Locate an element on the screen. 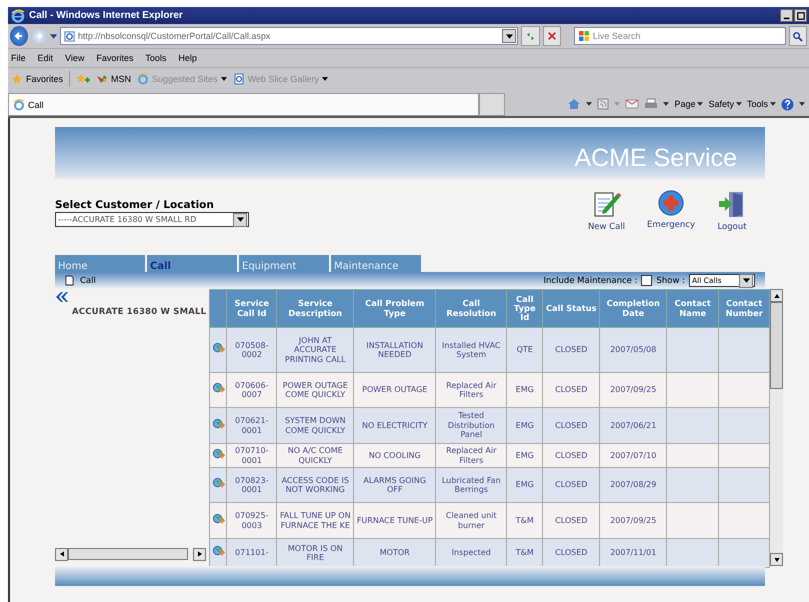 Image resolution: width=809 pixels, height=602 pixels. stop-button is located at coordinates (551, 36).